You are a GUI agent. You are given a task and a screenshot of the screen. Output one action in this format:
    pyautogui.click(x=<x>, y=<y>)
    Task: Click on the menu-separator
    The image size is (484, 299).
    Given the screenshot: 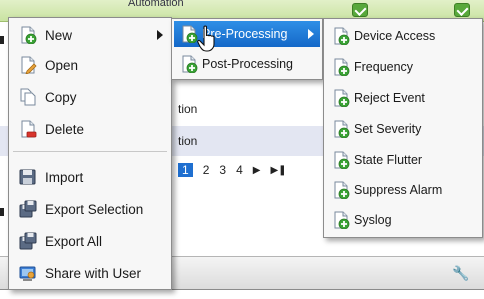 What is the action you would take?
    pyautogui.click(x=90, y=151)
    